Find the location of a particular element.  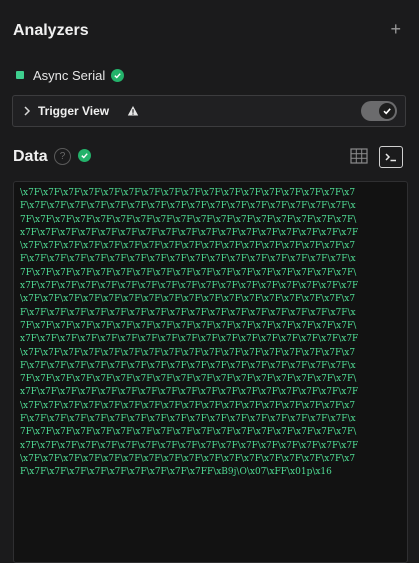

toggle-check-icon is located at coordinates (387, 111).